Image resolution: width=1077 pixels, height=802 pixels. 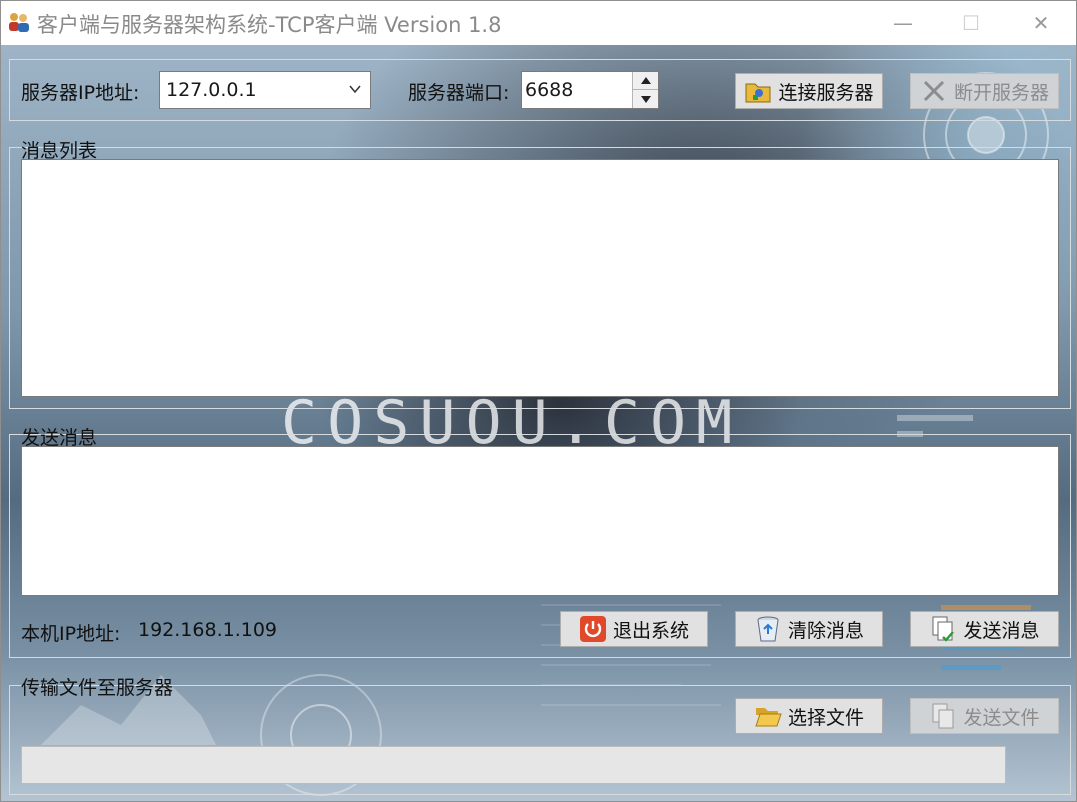 I want to click on server-ip-combobox: 127.0.0.1, so click(x=265, y=90).